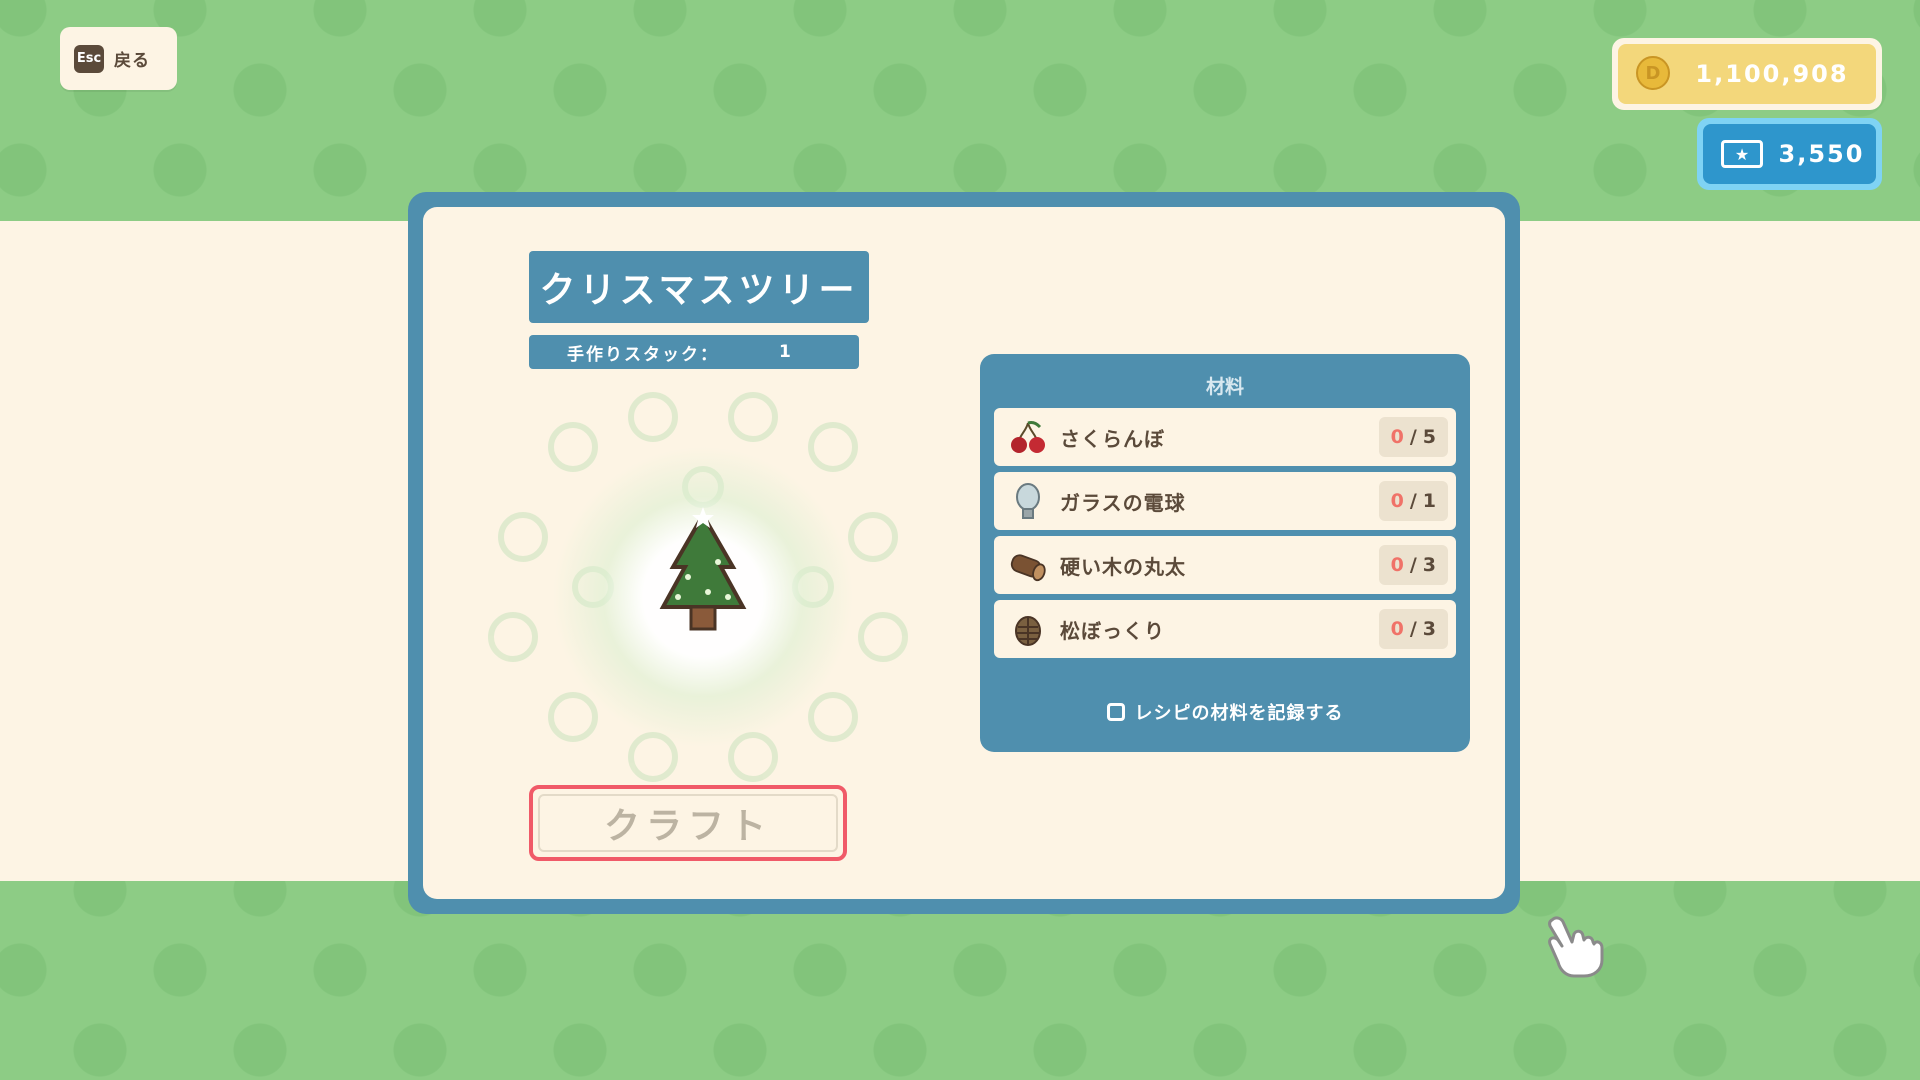 The height and width of the screenshot is (1080, 1920). Describe the element at coordinates (1112, 438) in the screenshot. I see `material-name: さくらんぼ` at that location.